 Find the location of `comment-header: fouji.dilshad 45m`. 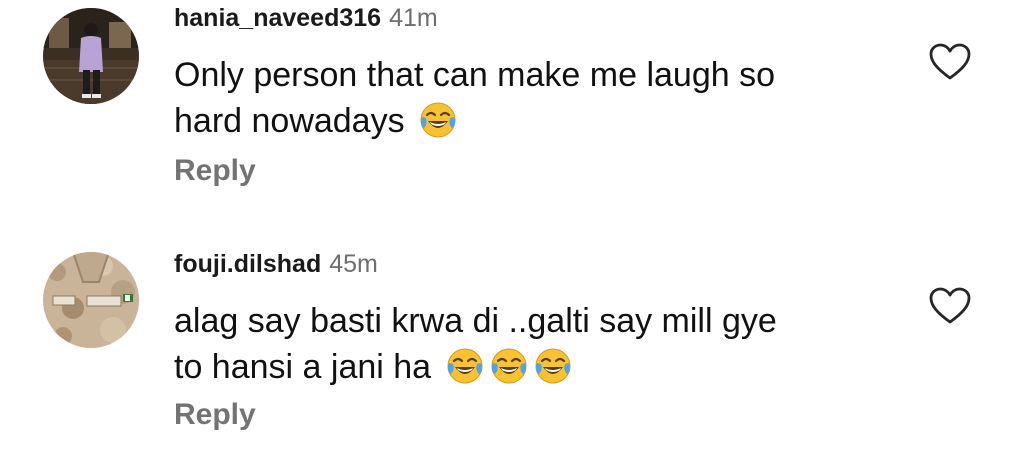

comment-header: fouji.dilshad 45m is located at coordinates (276, 264).